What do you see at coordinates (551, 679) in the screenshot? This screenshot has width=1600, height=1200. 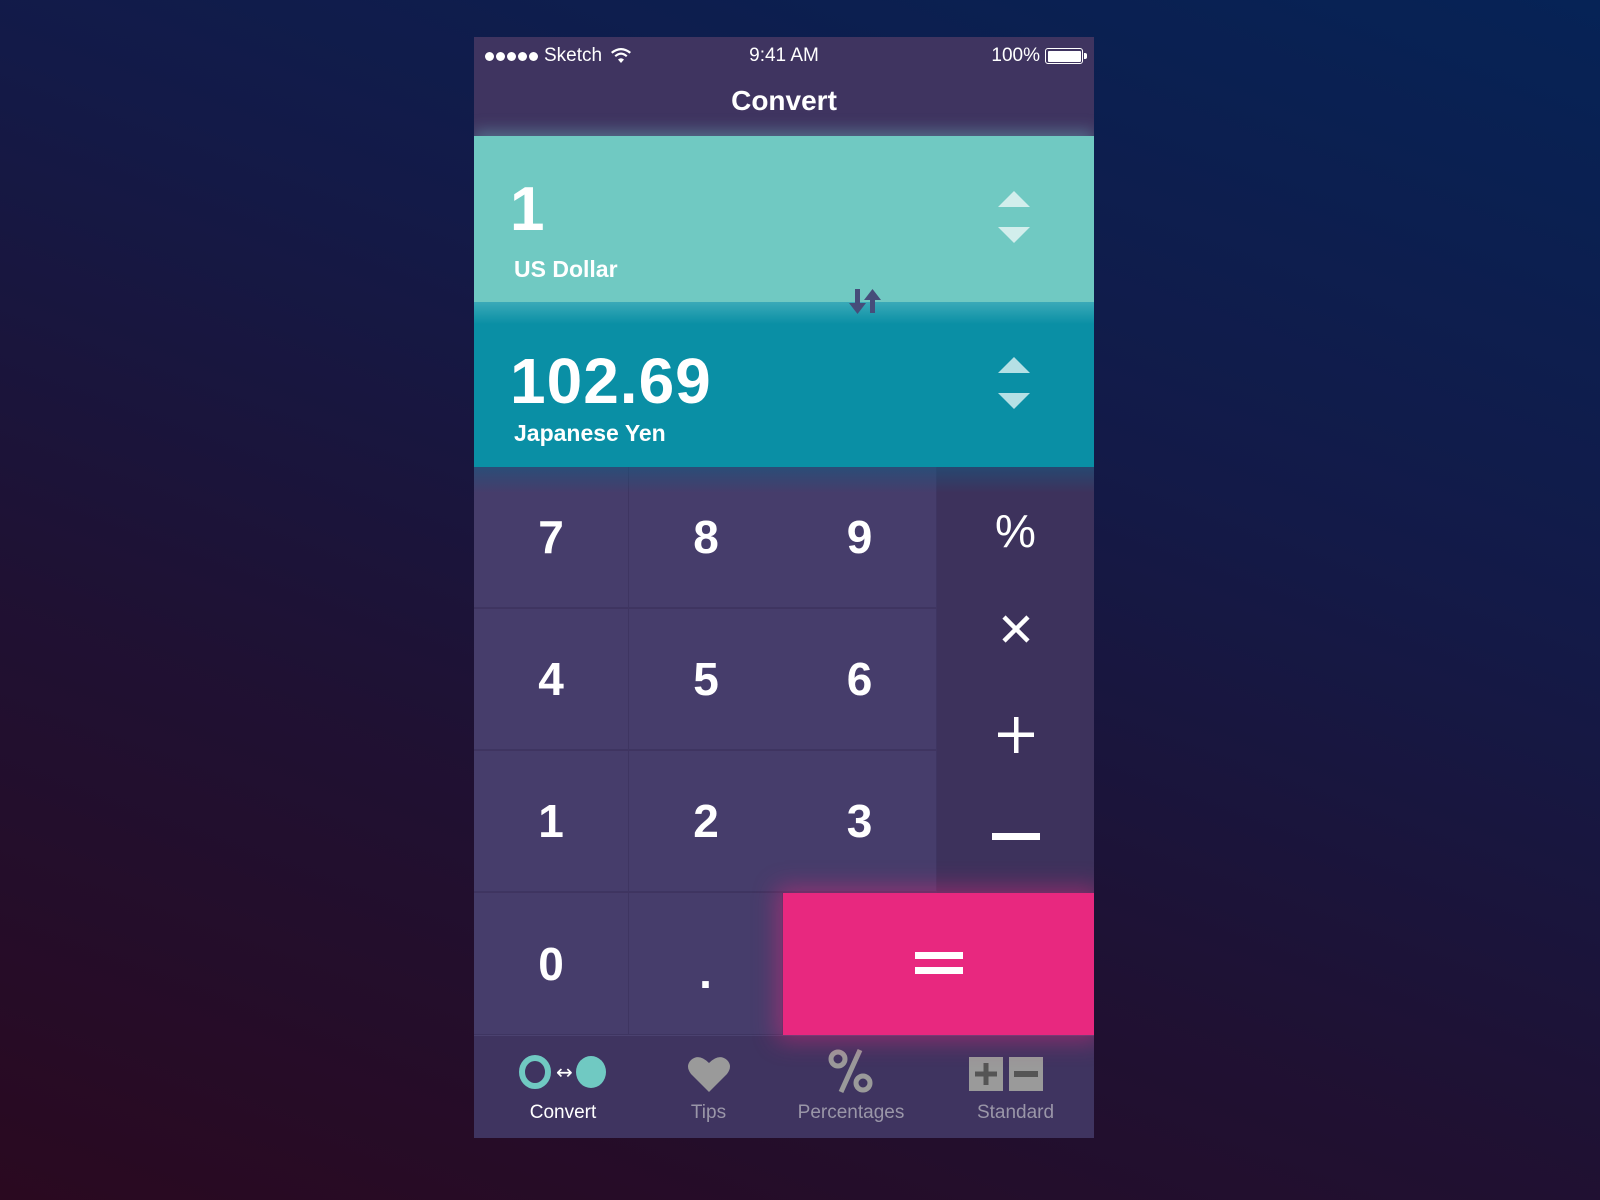 I see `key-4: 4` at bounding box center [551, 679].